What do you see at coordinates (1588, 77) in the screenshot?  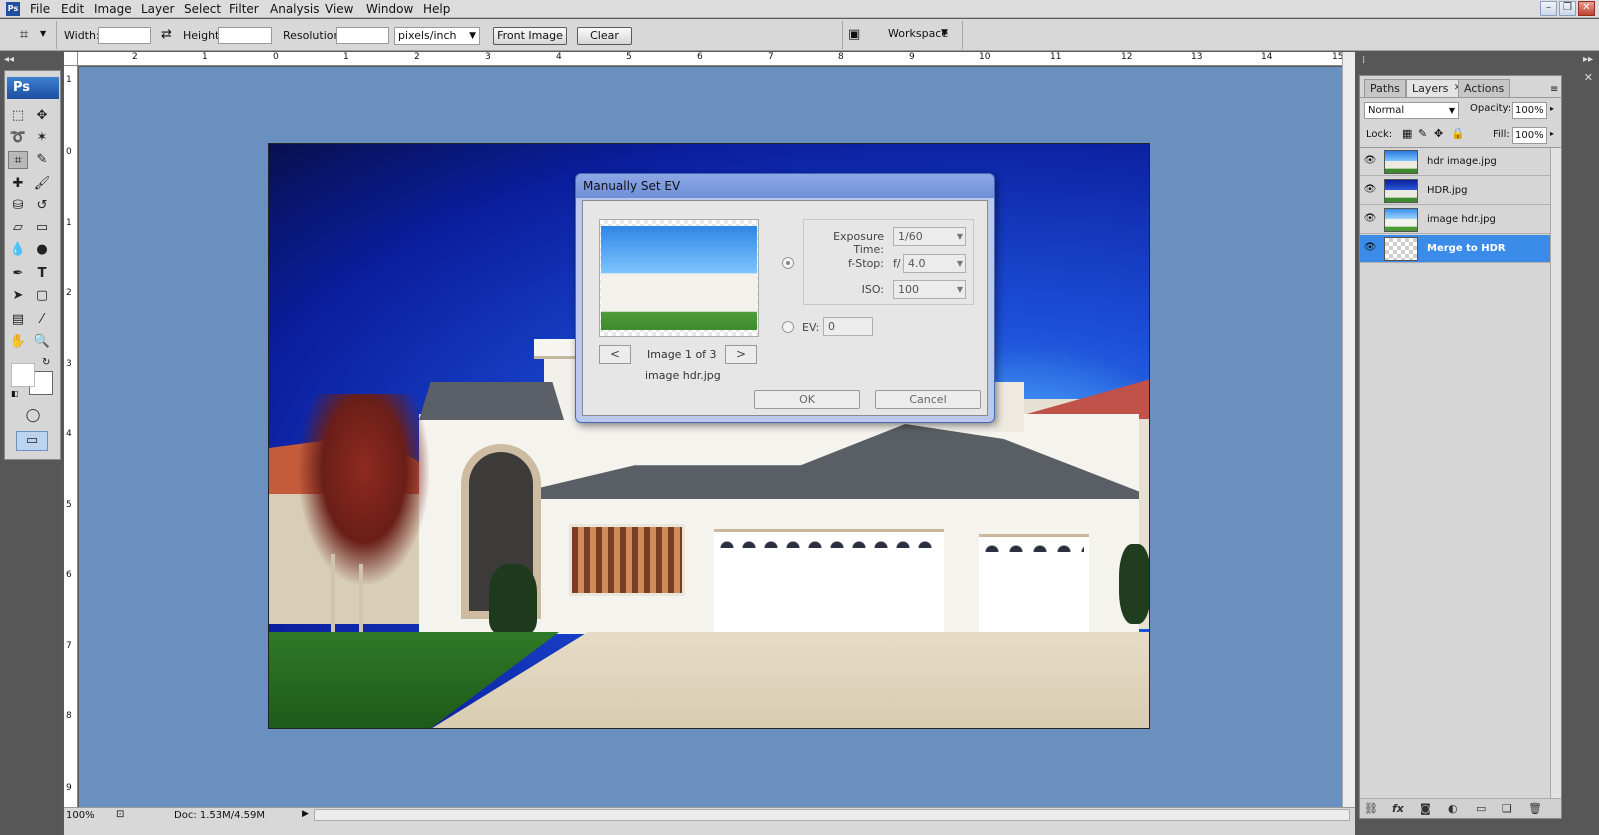 I see `close-panel-icon: ✕` at bounding box center [1588, 77].